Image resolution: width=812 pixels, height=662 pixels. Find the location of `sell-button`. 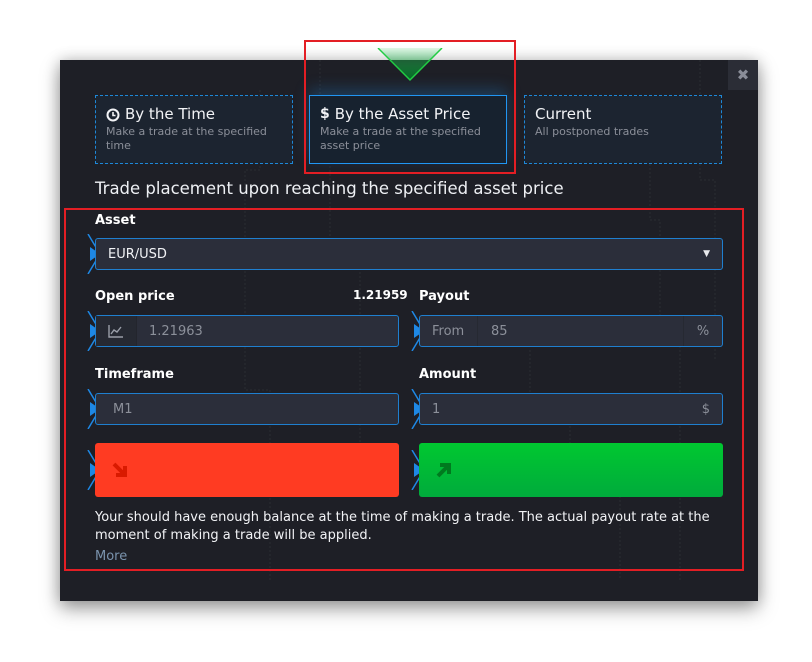

sell-button is located at coordinates (247, 470).